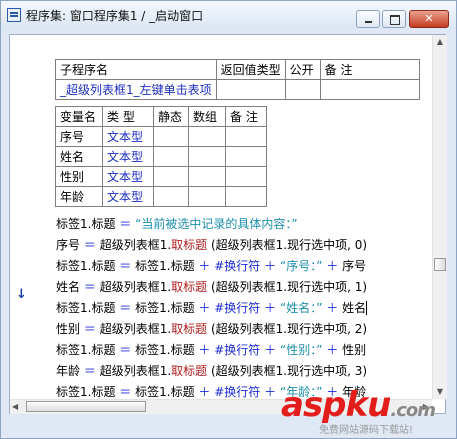  I want to click on var-name-cell: 性别, so click(79, 176).